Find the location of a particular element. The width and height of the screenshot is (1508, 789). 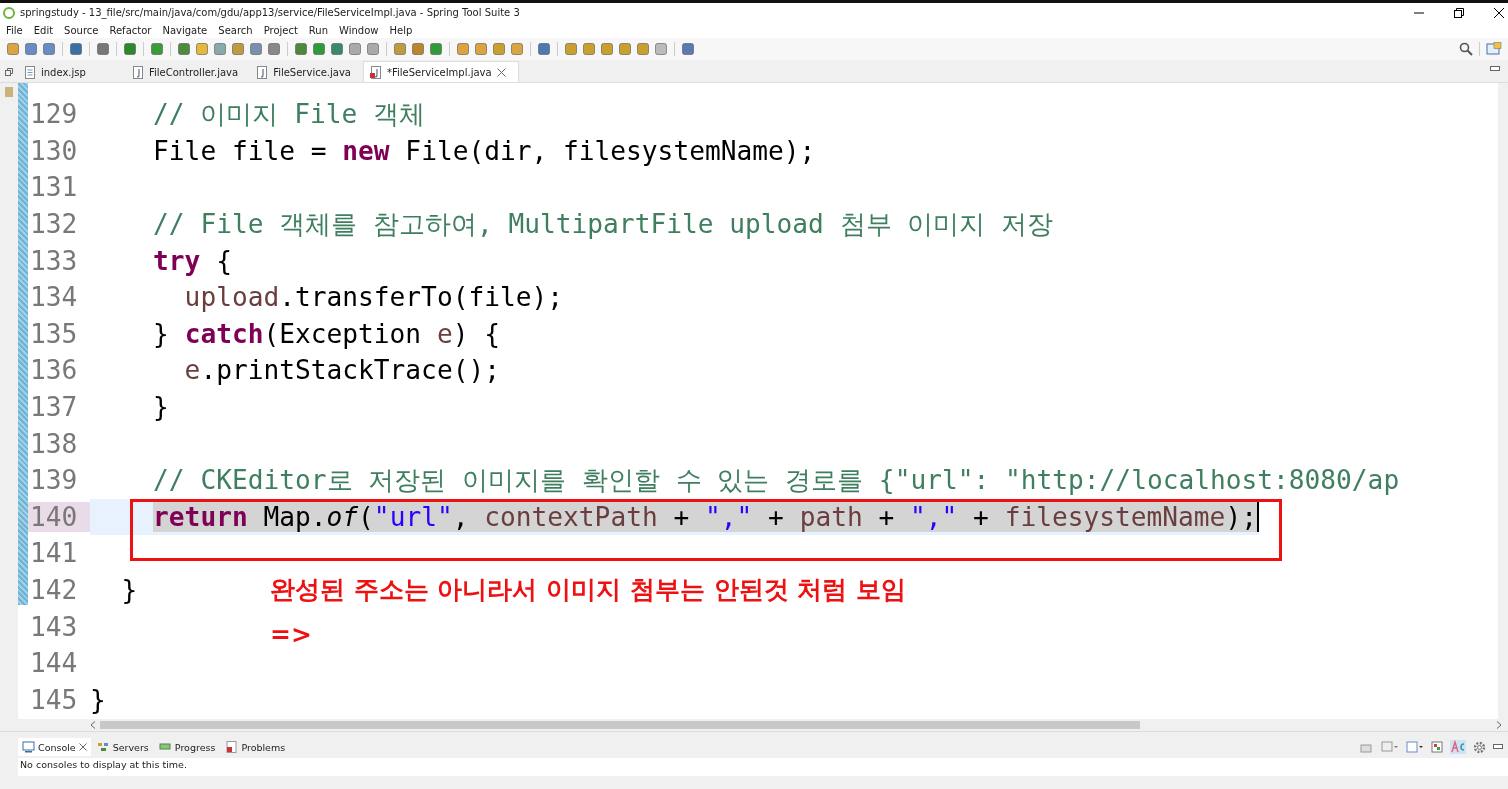

menu-item: Window is located at coordinates (359, 30).